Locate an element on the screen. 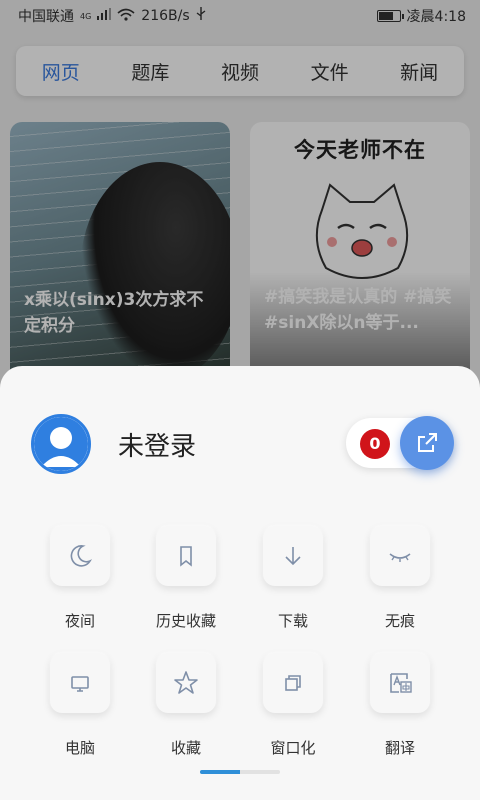 Image resolution: width=480 pixels, height=800 pixels. menu-item-download: 下载 is located at coordinates (293, 578).